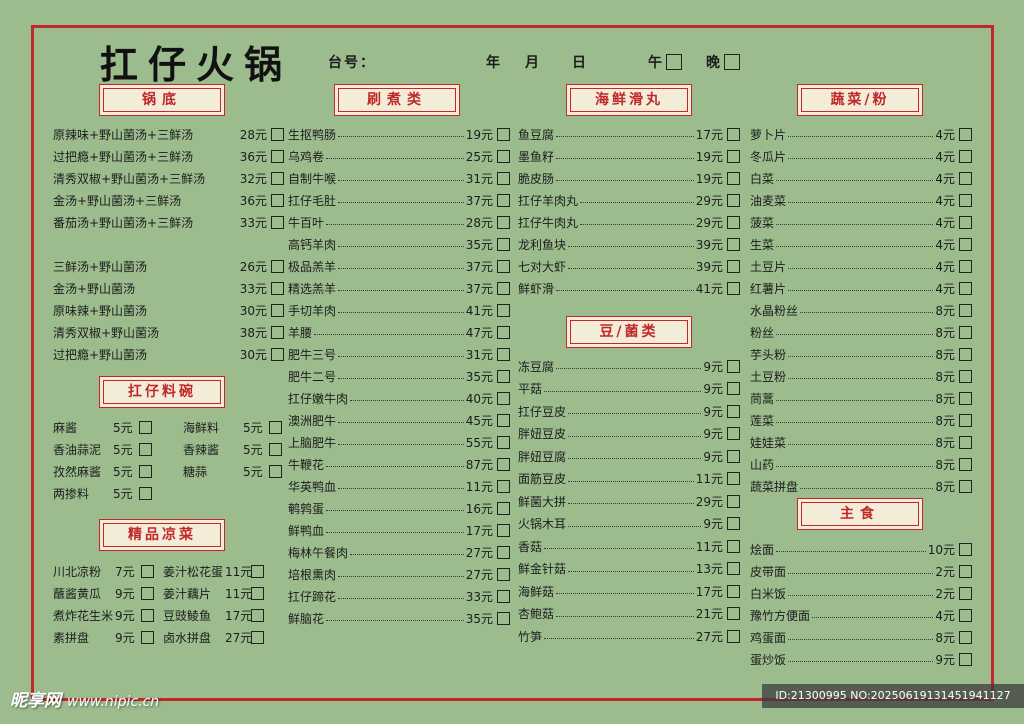 The width and height of the screenshot is (1024, 724). Describe the element at coordinates (77, 571) in the screenshot. I see `menu-item-name: 川北凉粉` at that location.